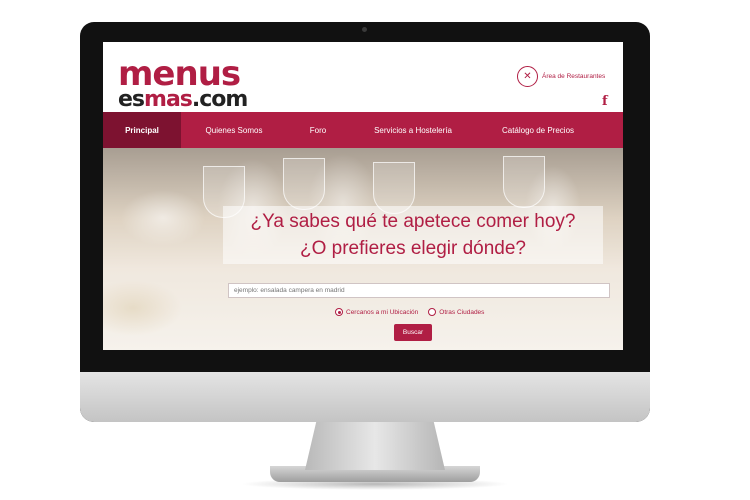 This screenshot has width=750, height=500. What do you see at coordinates (375, 446) in the screenshot?
I see `monitor-stand` at bounding box center [375, 446].